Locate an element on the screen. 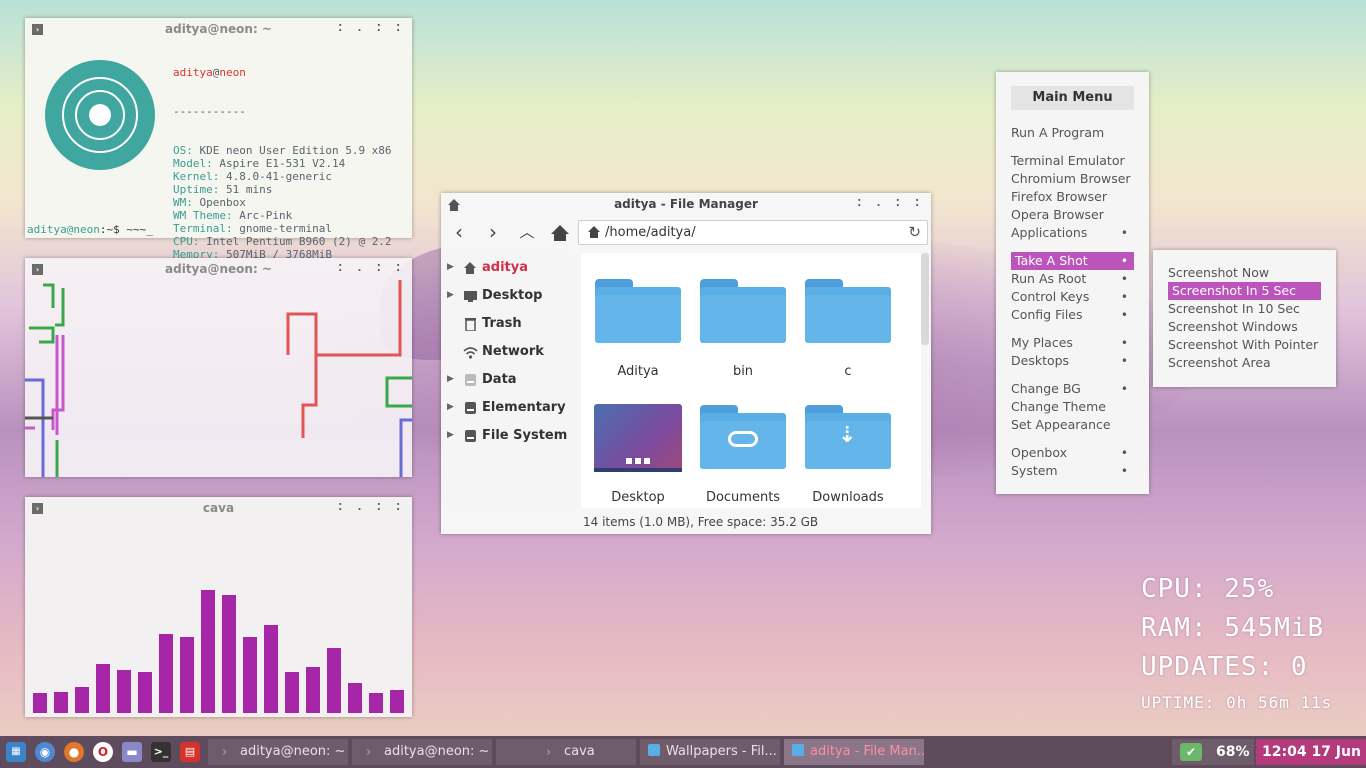  menu-item-screenshot-with-pointer: Screenshot With Pointer is located at coordinates (1244, 345).